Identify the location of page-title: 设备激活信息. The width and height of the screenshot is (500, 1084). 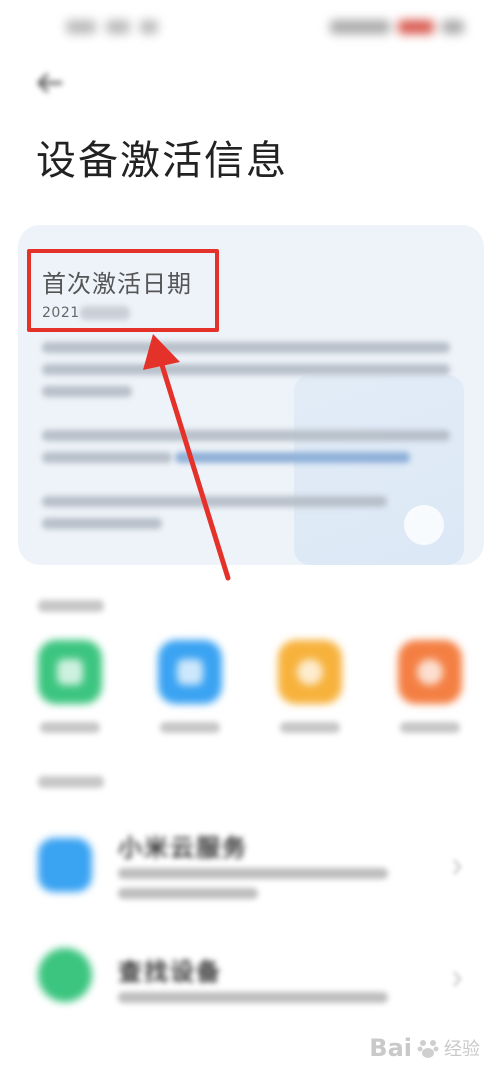
(162, 161).